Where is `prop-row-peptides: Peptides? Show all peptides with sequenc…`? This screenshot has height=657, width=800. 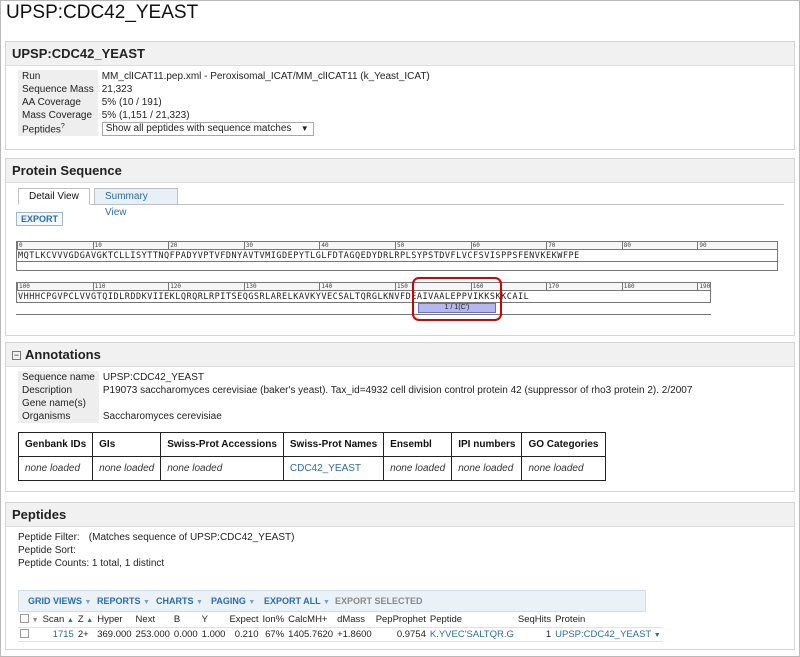
prop-row-peptides: Peptides? Show all peptides with sequenc… is located at coordinates (226, 129).